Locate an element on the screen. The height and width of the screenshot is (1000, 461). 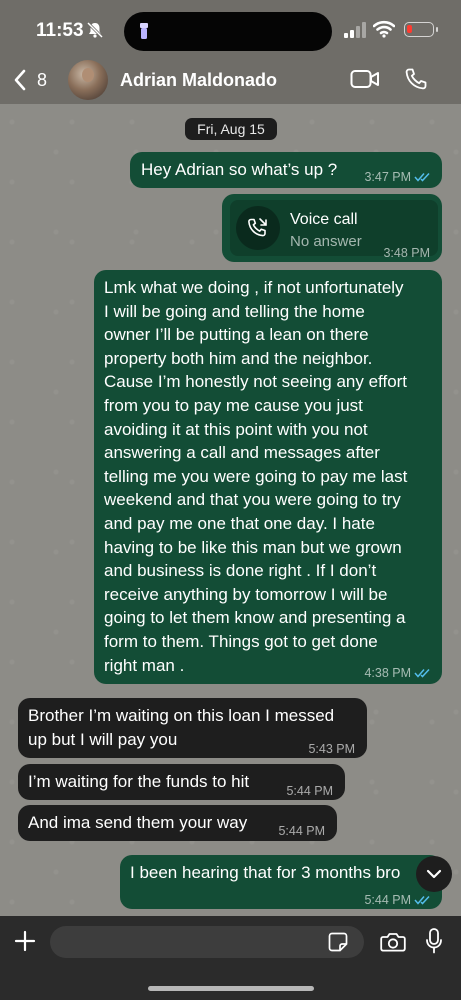
phone-icon is located at coordinates (416, 79).